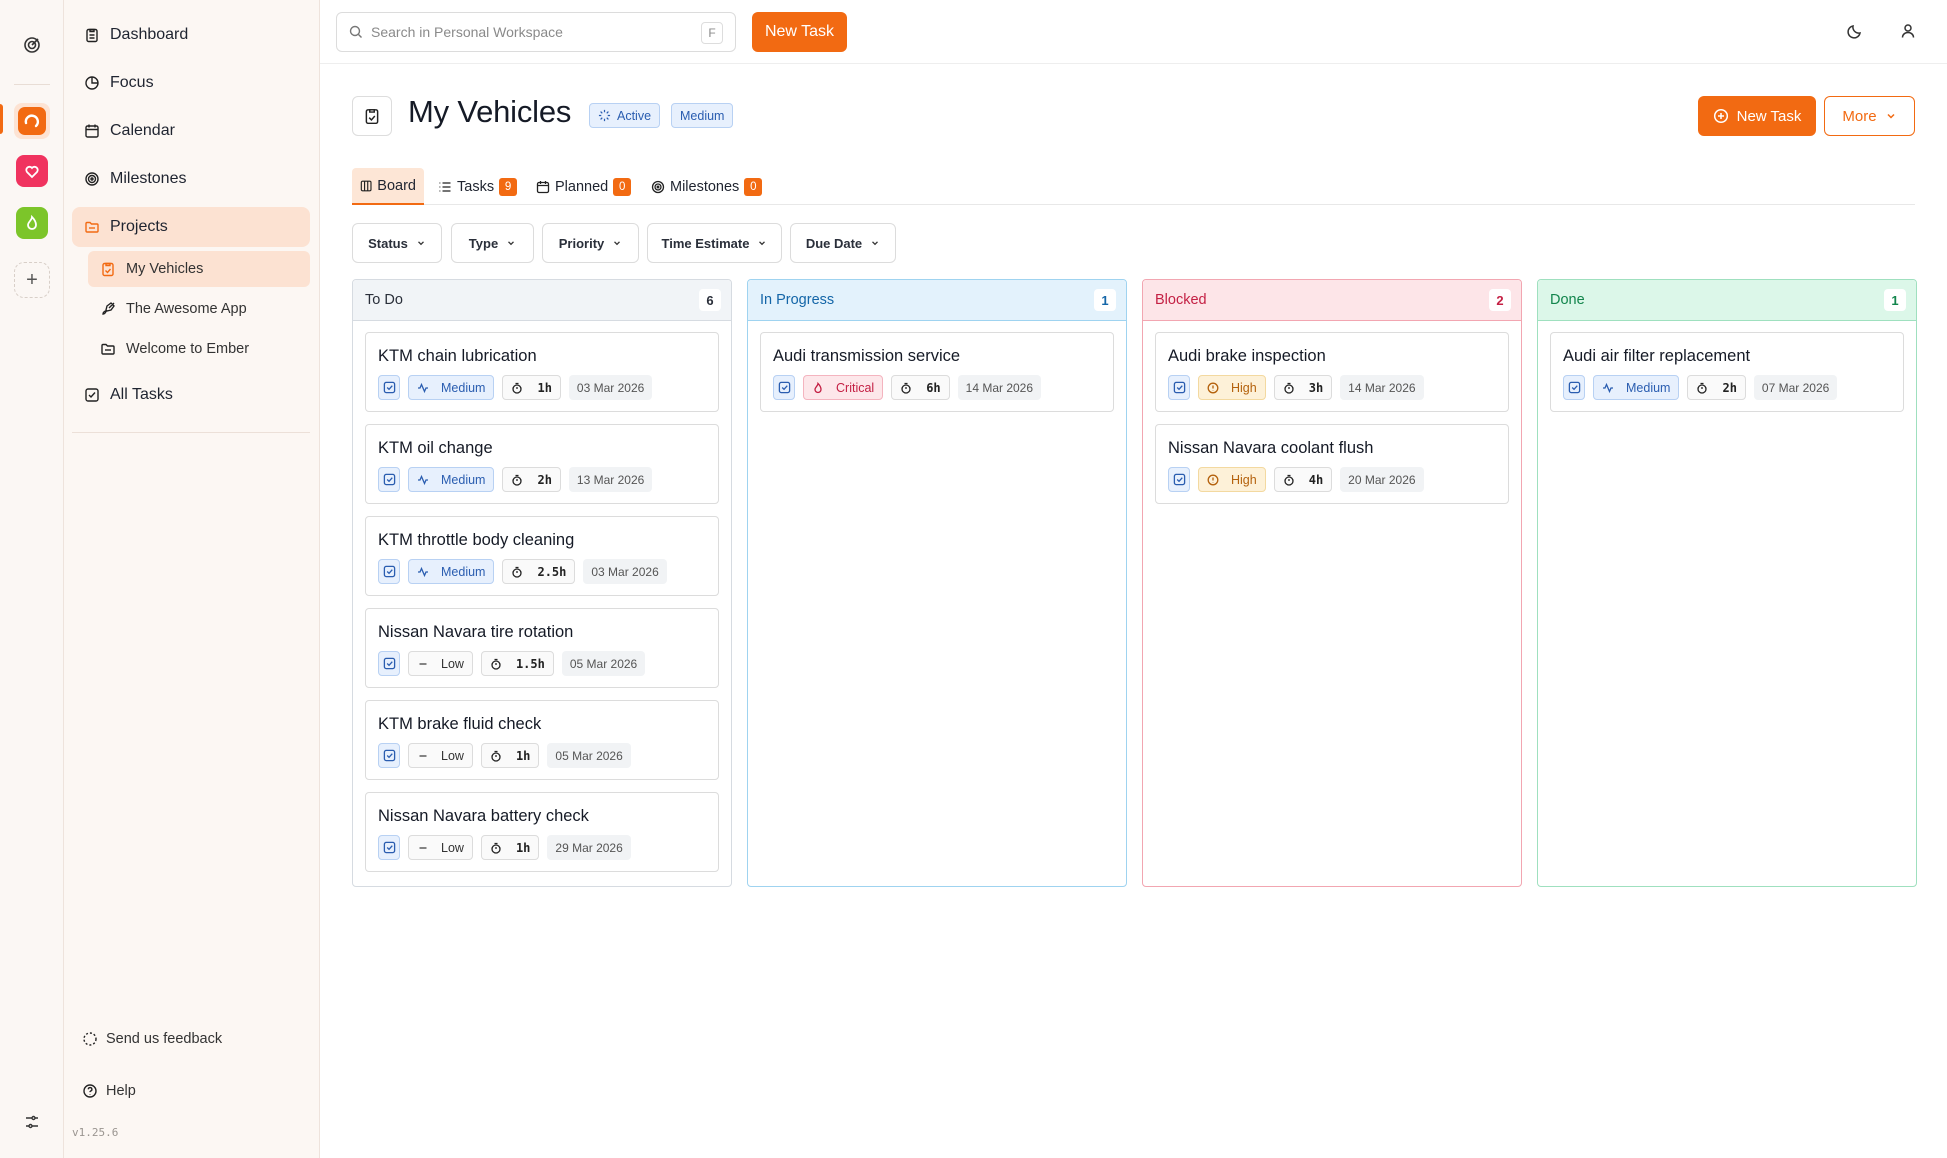 This screenshot has height=1158, width=1947. Describe the element at coordinates (625, 115) in the screenshot. I see `status-badge: Active` at that location.